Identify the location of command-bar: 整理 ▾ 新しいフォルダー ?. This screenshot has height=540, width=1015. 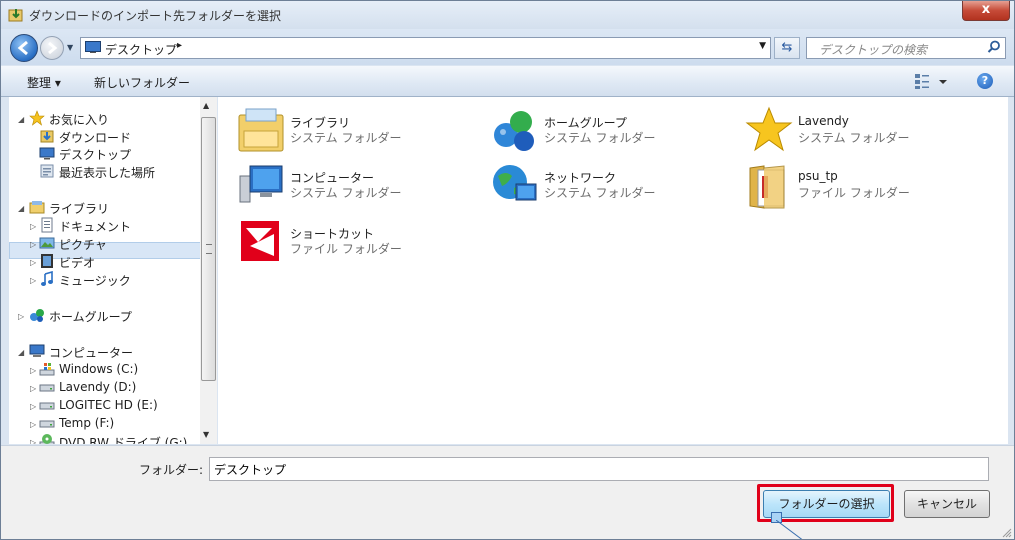
(507, 81).